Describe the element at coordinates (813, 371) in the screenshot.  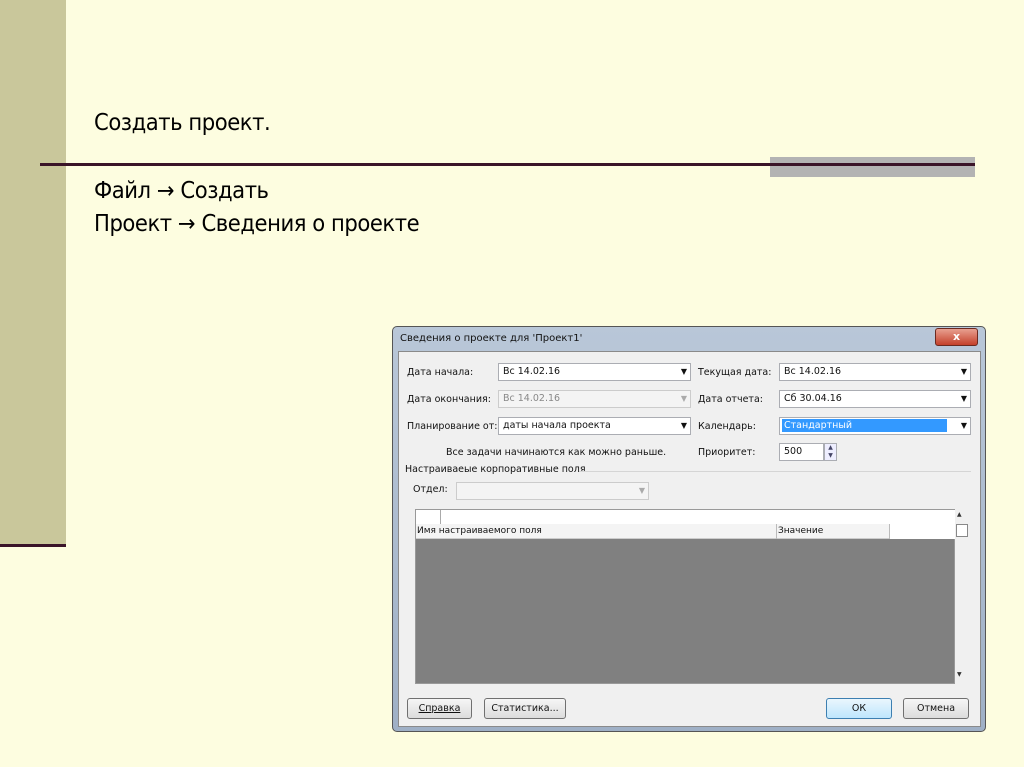
I see `current-date-value: Вс 14.02.16` at that location.